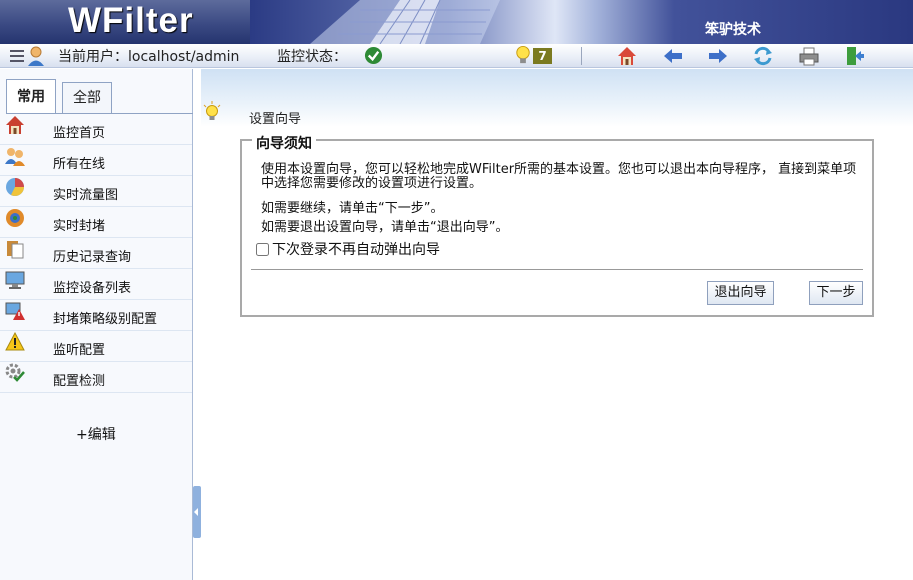  I want to click on warning-icon, so click(15, 341).